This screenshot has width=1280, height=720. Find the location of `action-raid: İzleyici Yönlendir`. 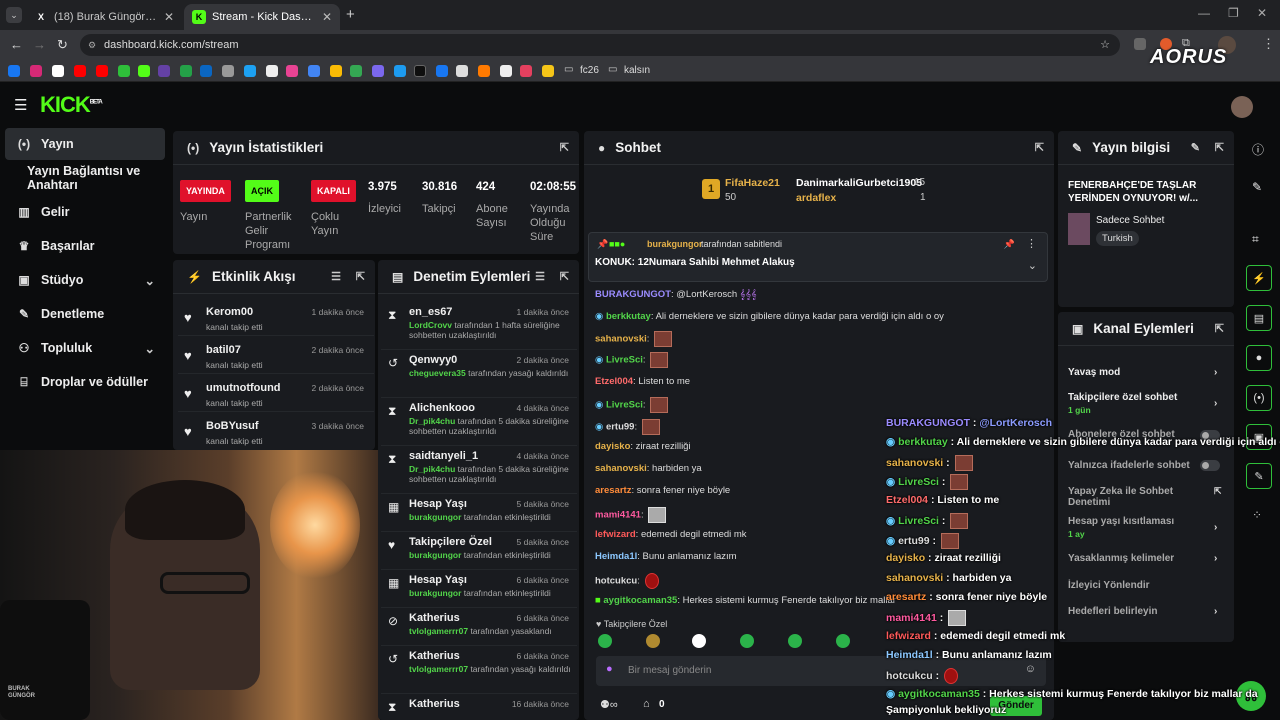

action-raid: İzleyici Yönlendir is located at coordinates (1109, 585).